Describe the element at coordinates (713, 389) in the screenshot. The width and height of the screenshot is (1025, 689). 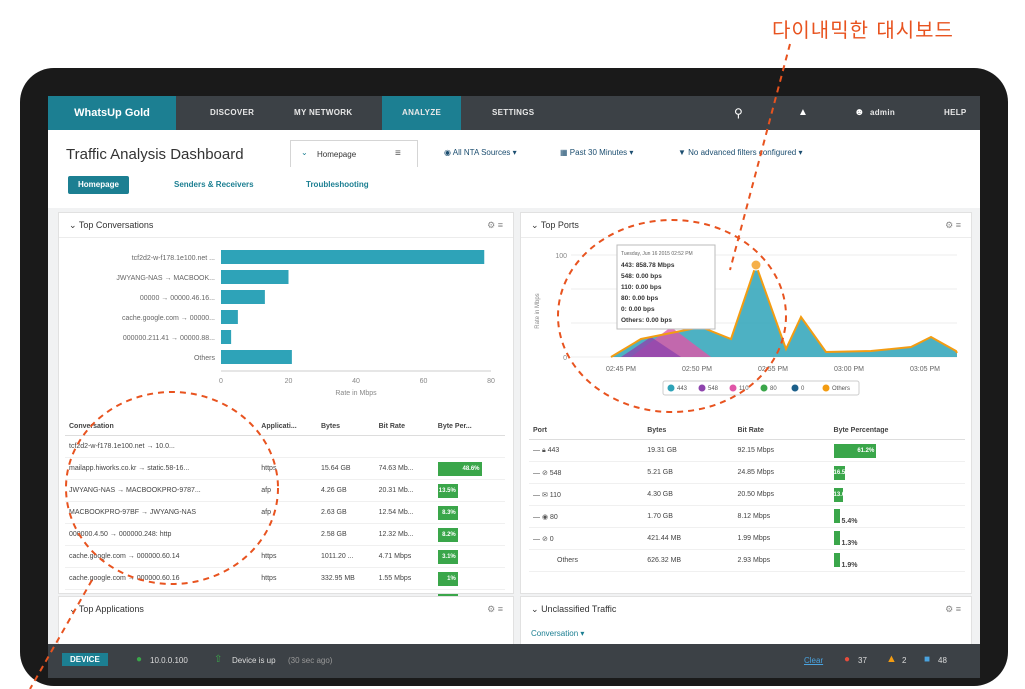
I see `legend-label: 548` at that location.